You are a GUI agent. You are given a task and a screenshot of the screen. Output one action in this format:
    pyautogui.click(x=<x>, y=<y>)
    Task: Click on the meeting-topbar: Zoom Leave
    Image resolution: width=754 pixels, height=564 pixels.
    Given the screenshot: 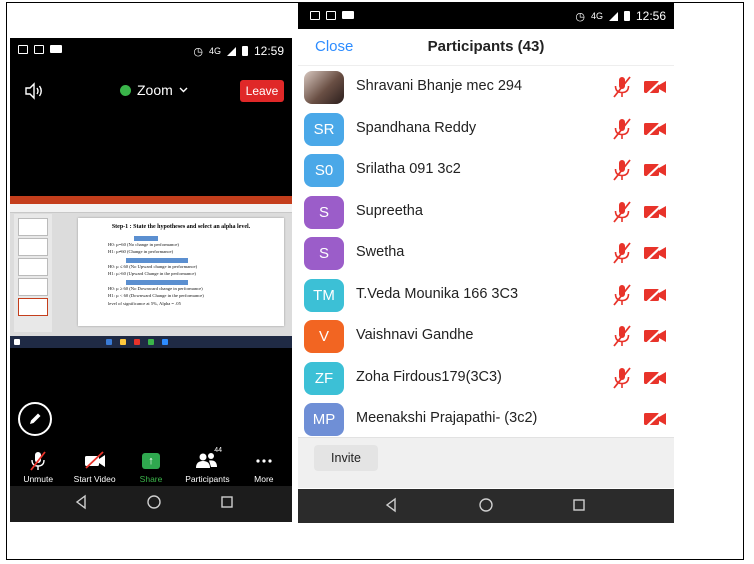 What is the action you would take?
    pyautogui.click(x=151, y=91)
    